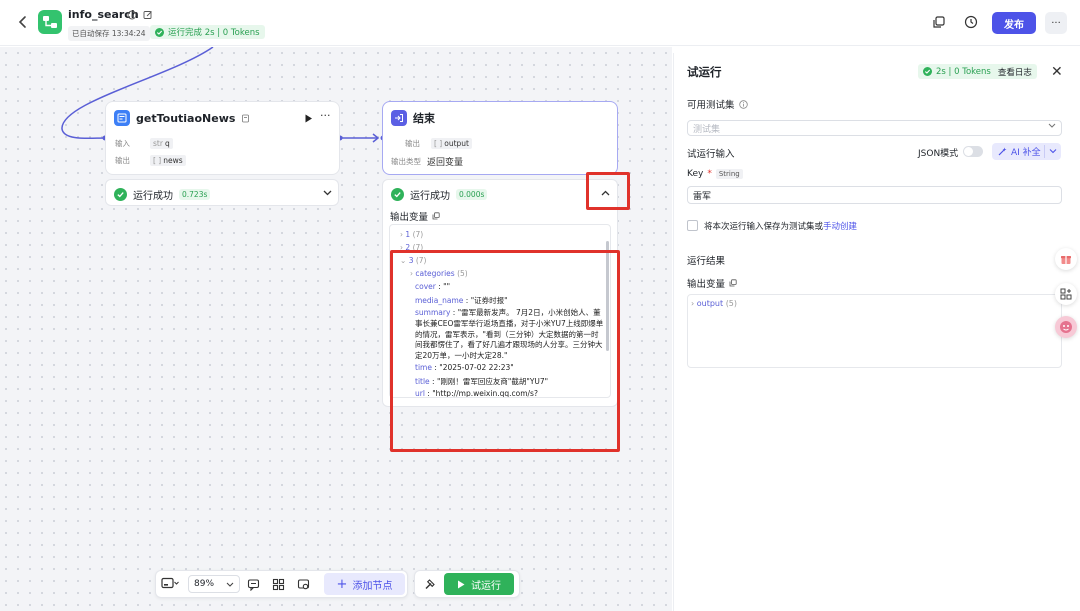  Describe the element at coordinates (253, 584) in the screenshot. I see `comment-icon` at that location.